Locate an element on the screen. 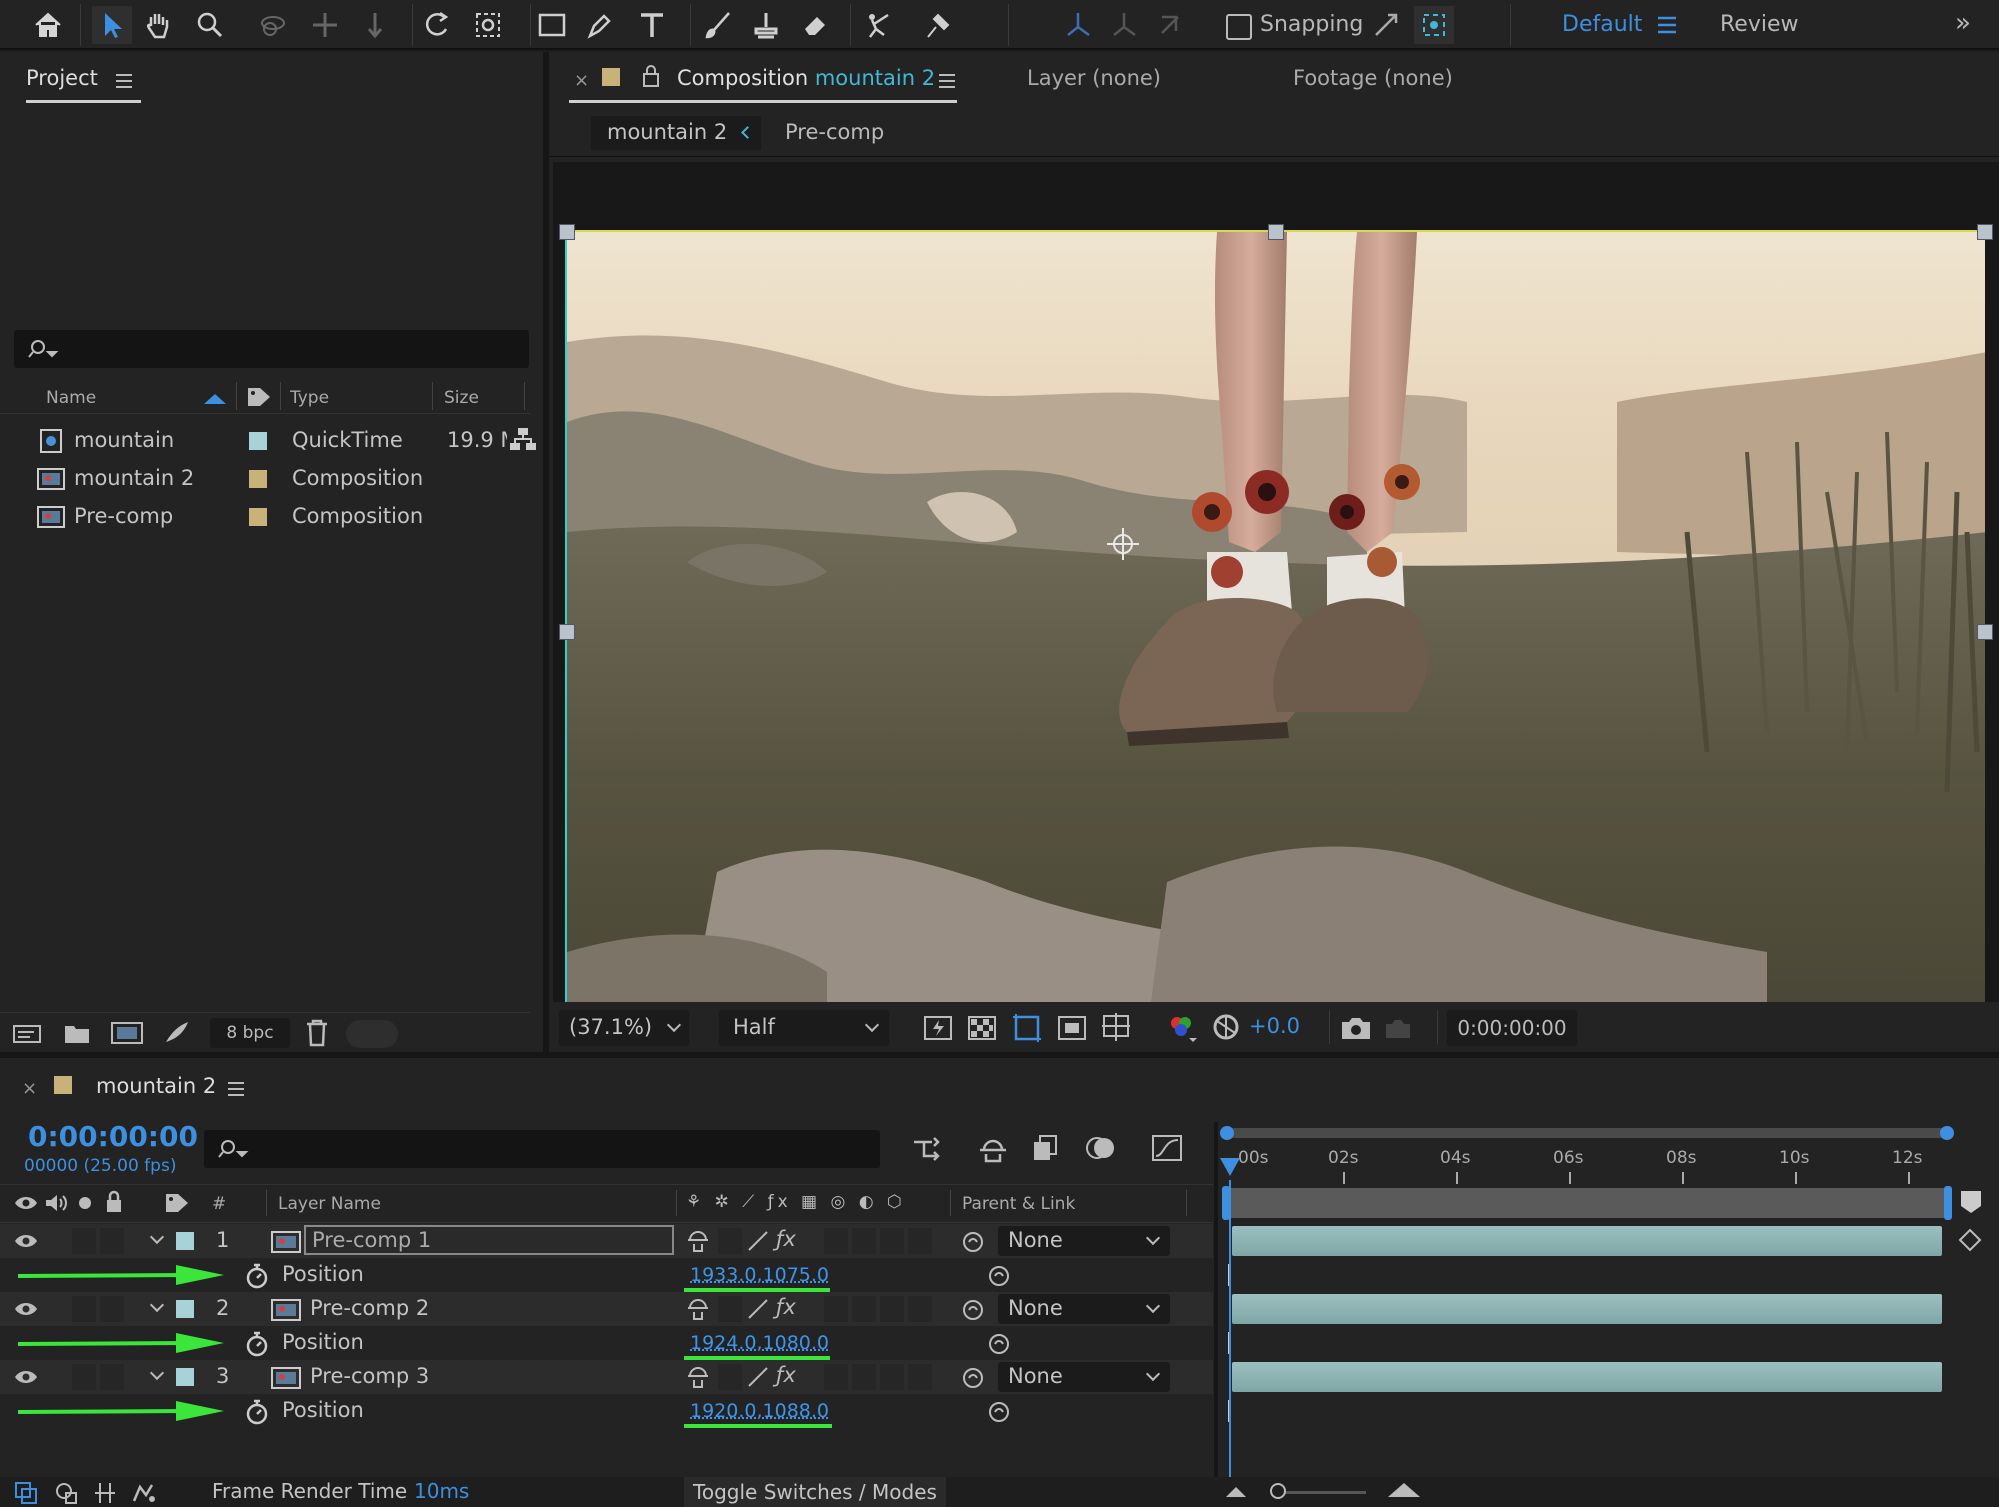  current-time-display: 0:00:00:00 is located at coordinates (1512, 1028).